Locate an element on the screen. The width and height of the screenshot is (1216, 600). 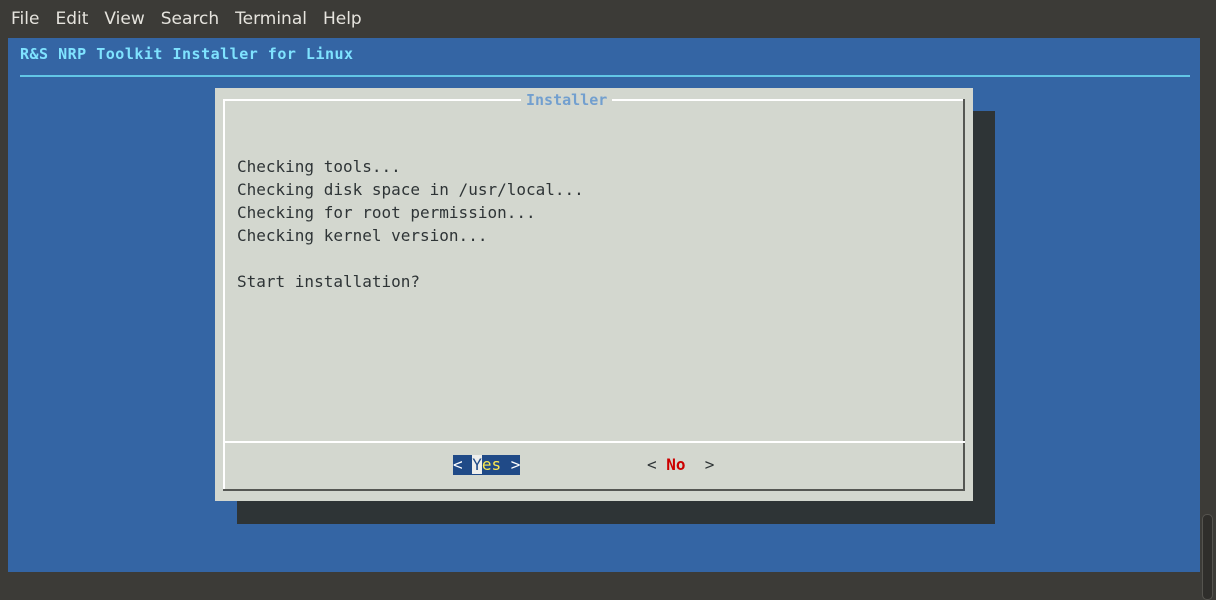
menu-search: Search is located at coordinates (190, 19).